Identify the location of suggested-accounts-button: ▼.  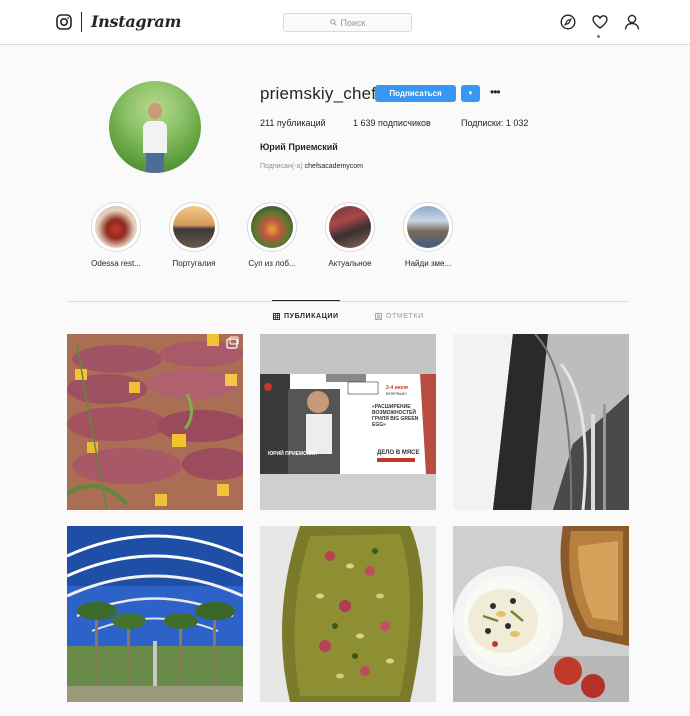
(470, 93).